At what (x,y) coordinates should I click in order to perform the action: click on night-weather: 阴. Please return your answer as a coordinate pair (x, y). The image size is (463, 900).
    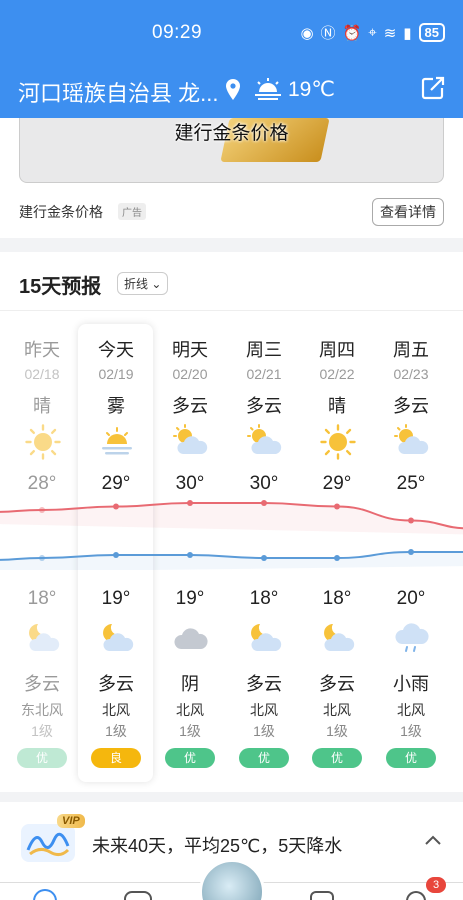
    Looking at the image, I should click on (190, 684).